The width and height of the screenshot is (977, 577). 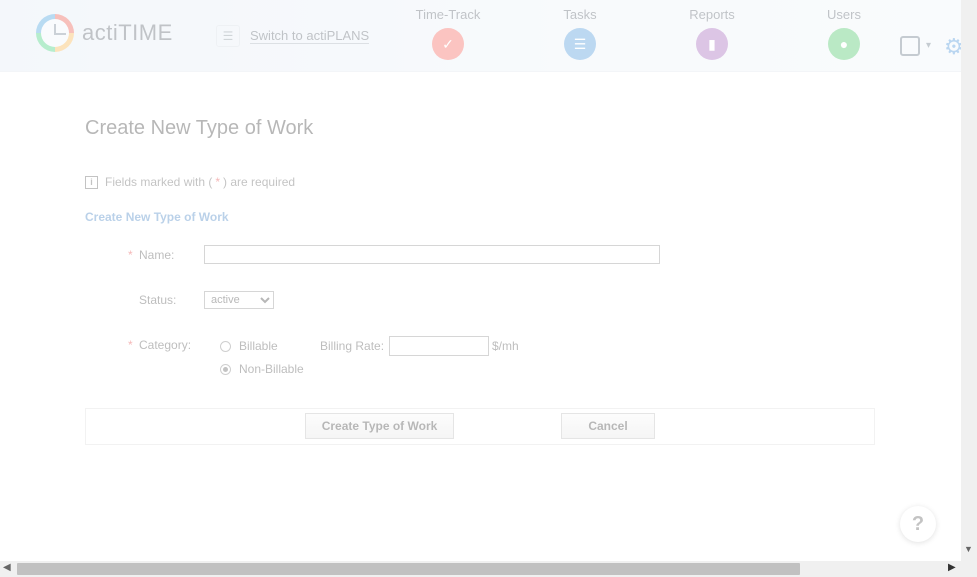 What do you see at coordinates (844, 14) in the screenshot?
I see `nav-users-label: Users` at bounding box center [844, 14].